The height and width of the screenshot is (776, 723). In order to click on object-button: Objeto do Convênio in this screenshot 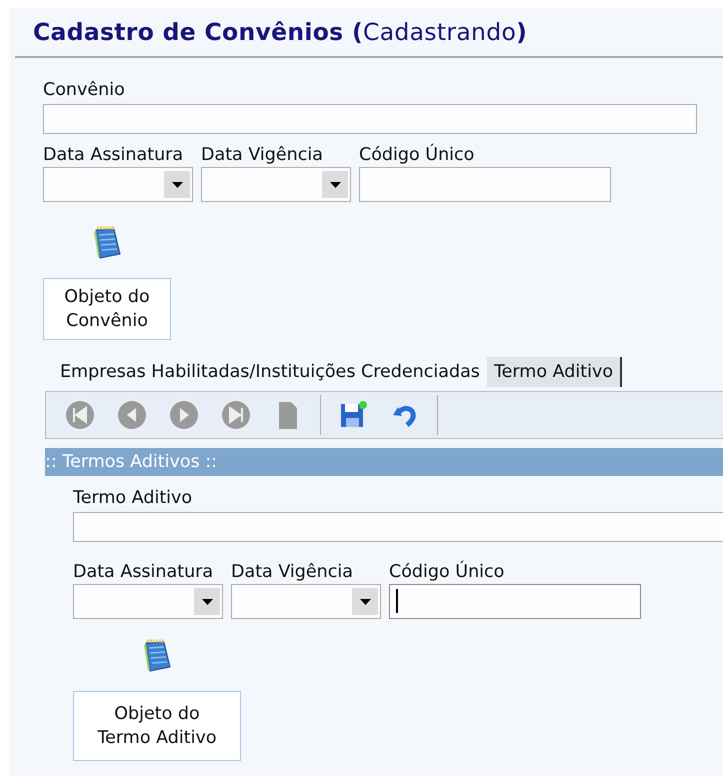, I will do `click(107, 309)`.